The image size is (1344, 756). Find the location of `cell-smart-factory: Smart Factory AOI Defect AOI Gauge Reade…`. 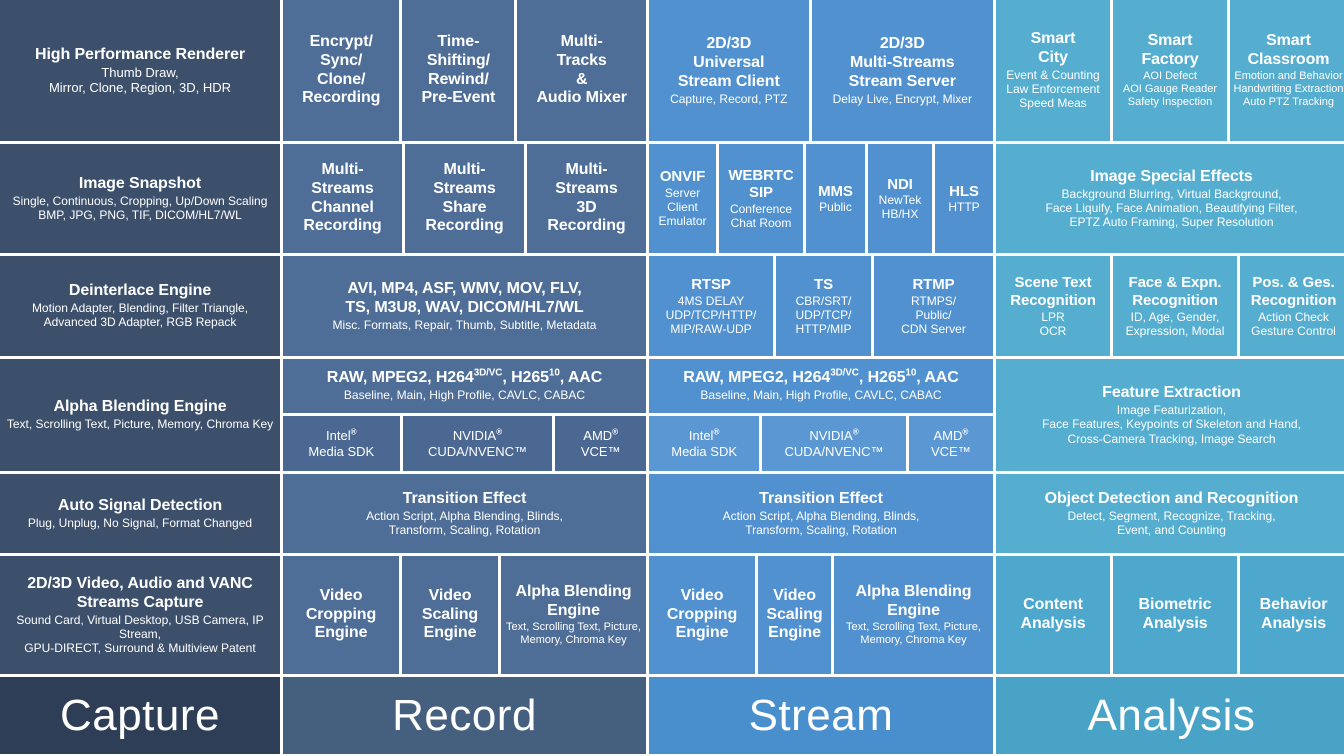

cell-smart-factory: Smart Factory AOI Defect AOI Gauge Reade… is located at coordinates (1170, 70).